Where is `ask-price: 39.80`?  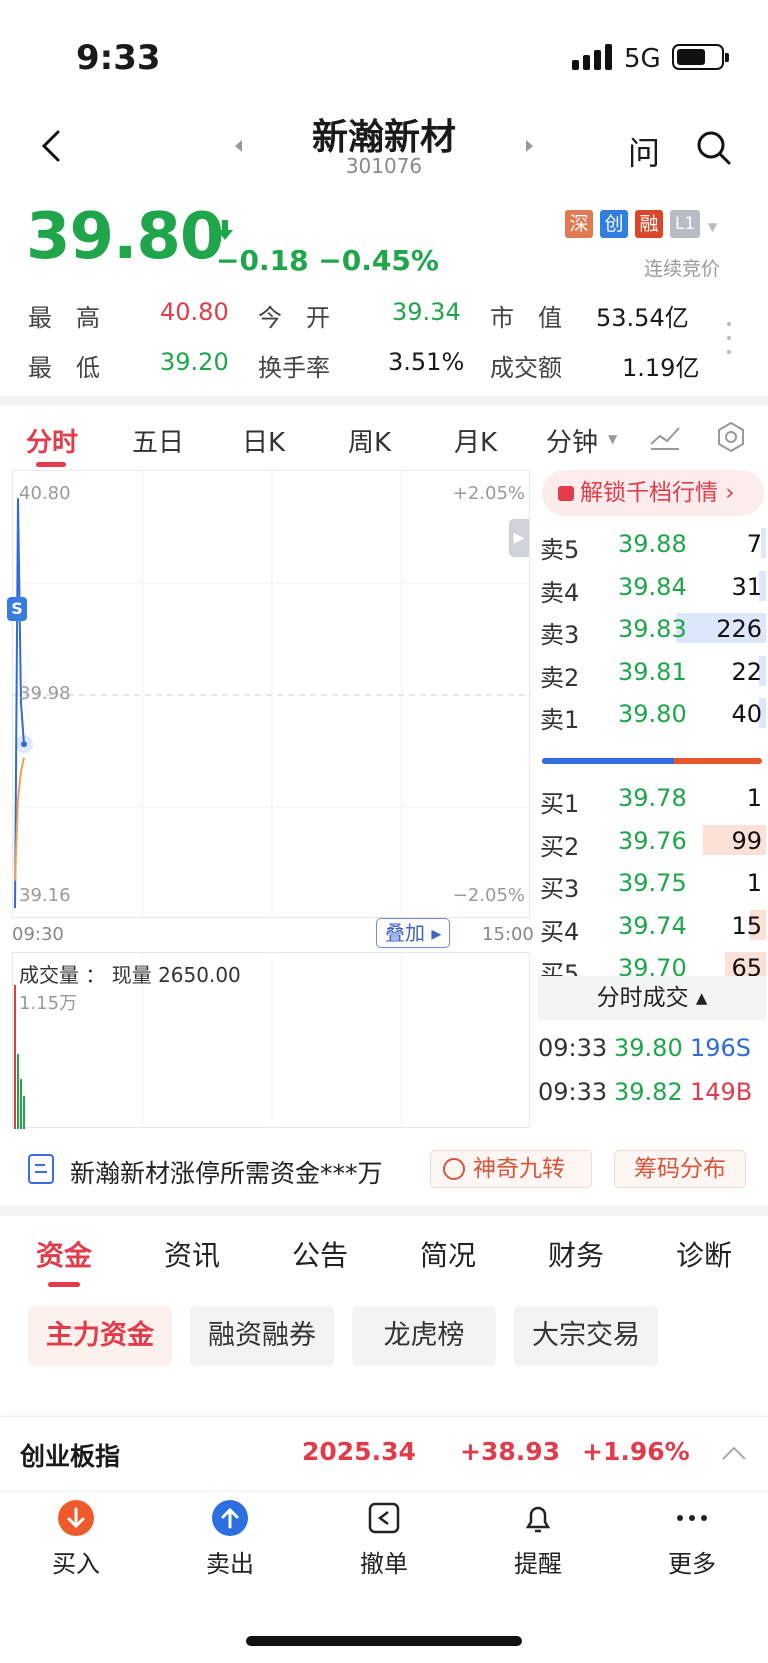
ask-price: 39.80 is located at coordinates (652, 714).